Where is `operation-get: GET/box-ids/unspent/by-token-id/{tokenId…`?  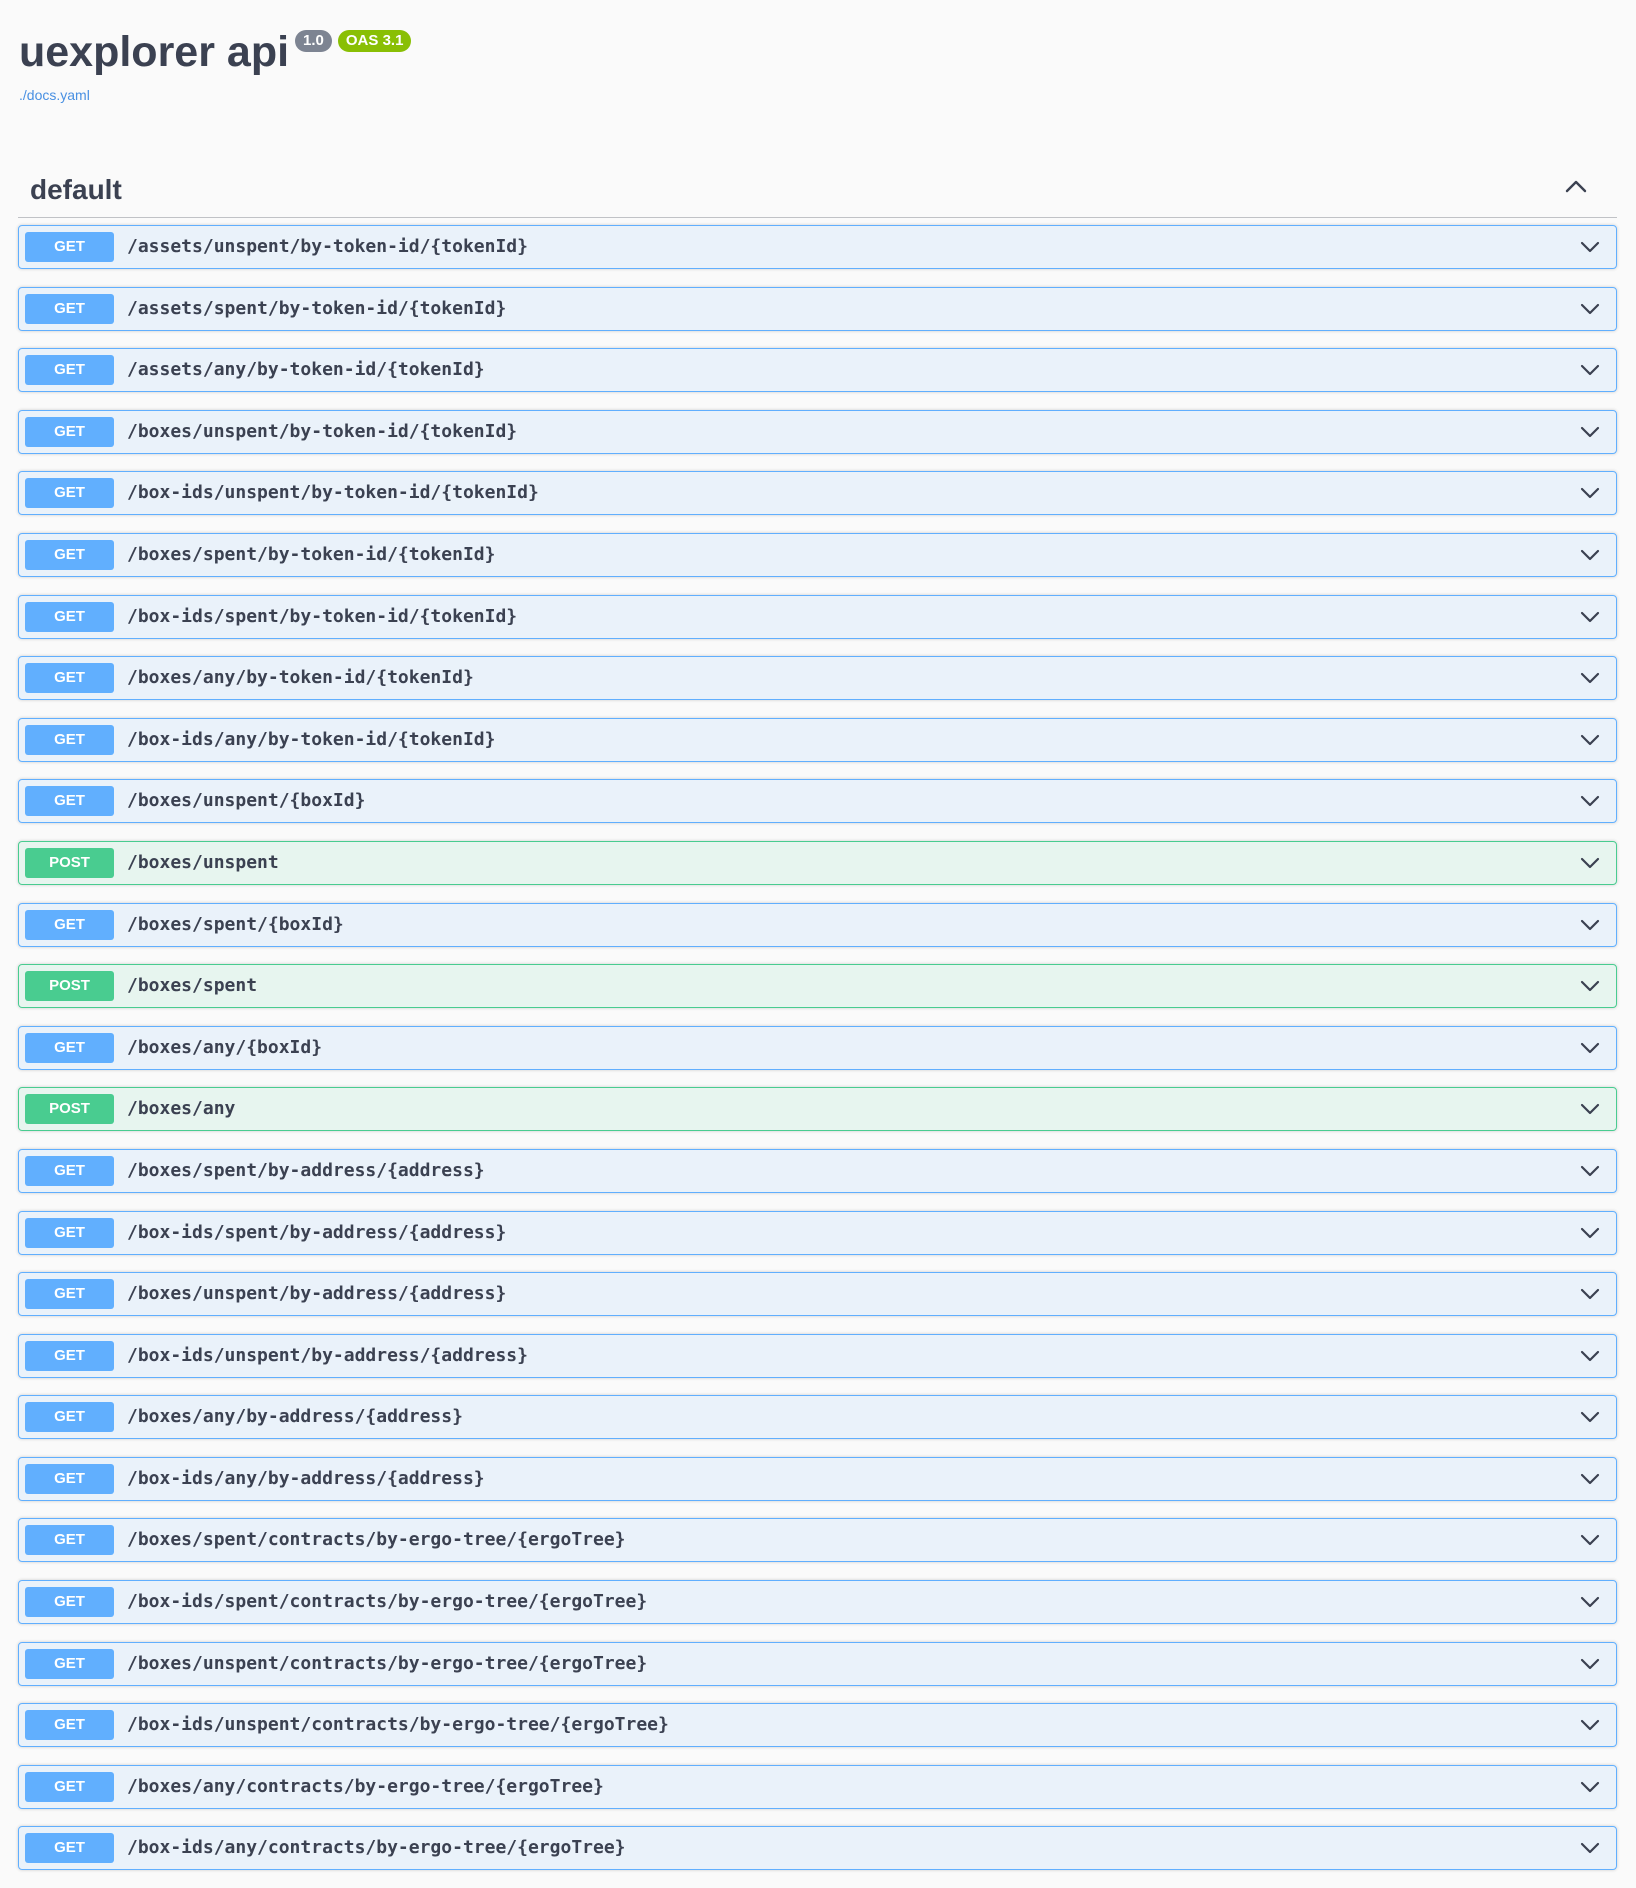
operation-get: GET/box-ids/unspent/by-token-id/{tokenId… is located at coordinates (817, 493).